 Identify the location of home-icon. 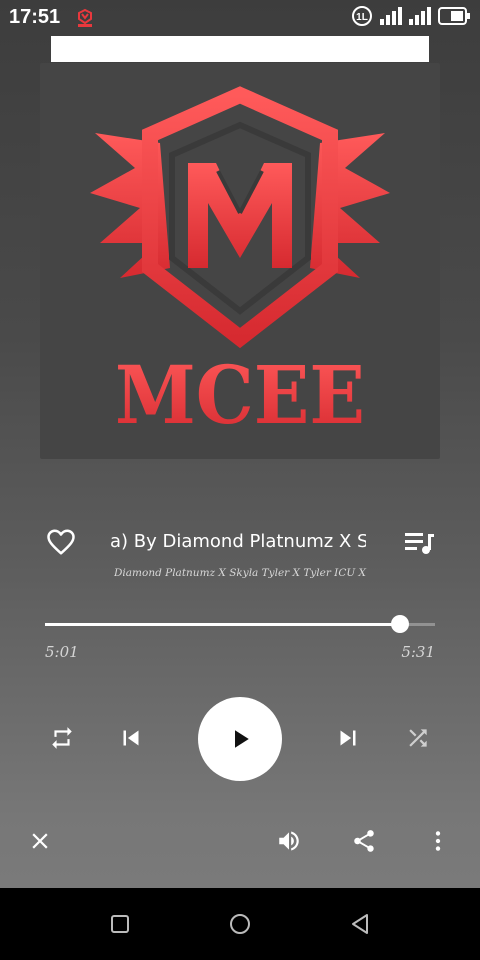
(240, 924).